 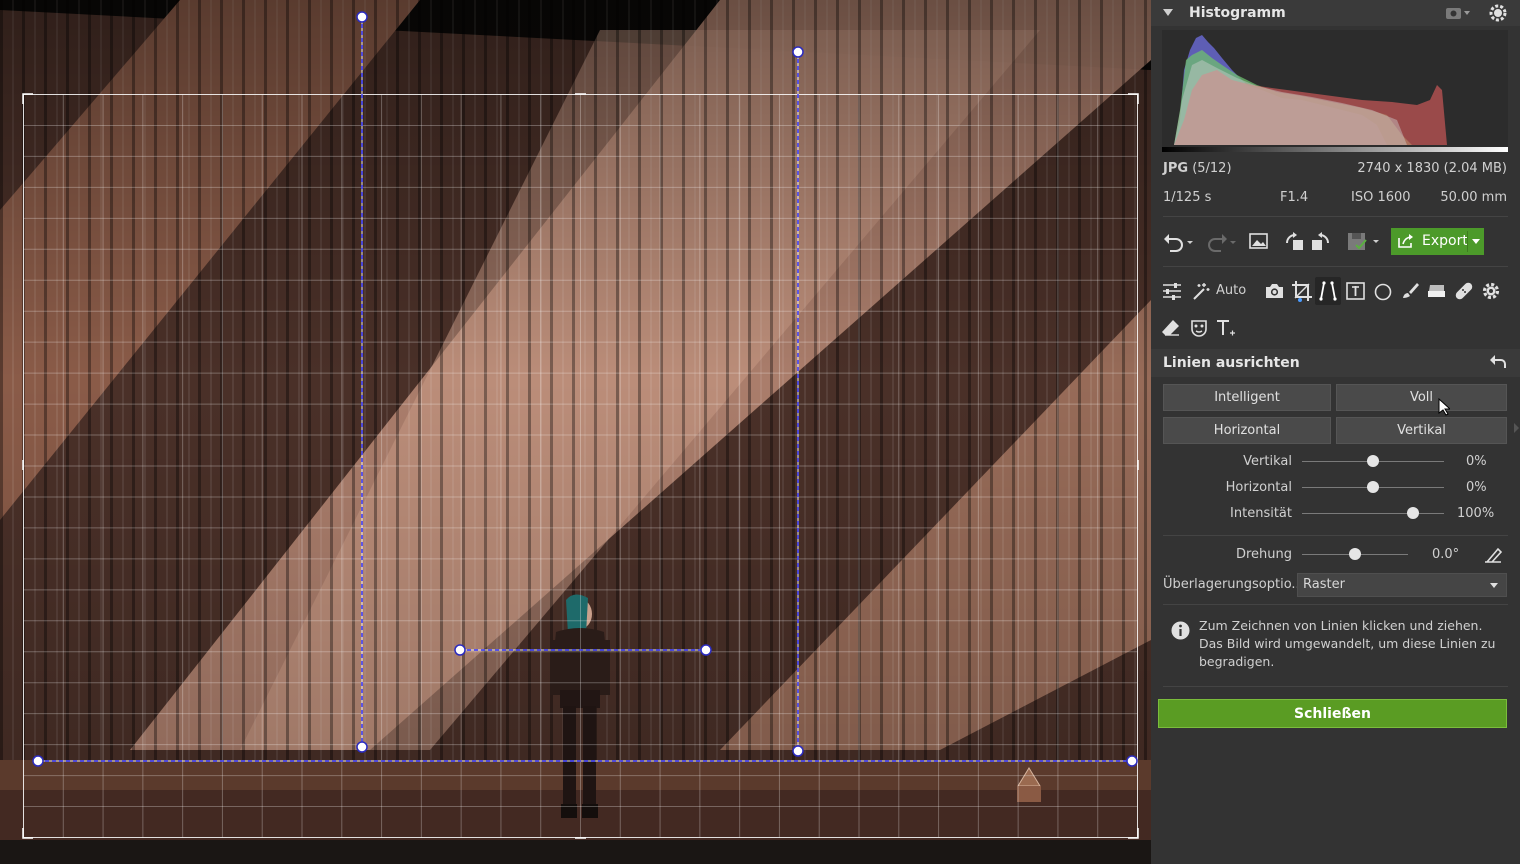 I want to click on drehung-slider, so click(x=1355, y=554).